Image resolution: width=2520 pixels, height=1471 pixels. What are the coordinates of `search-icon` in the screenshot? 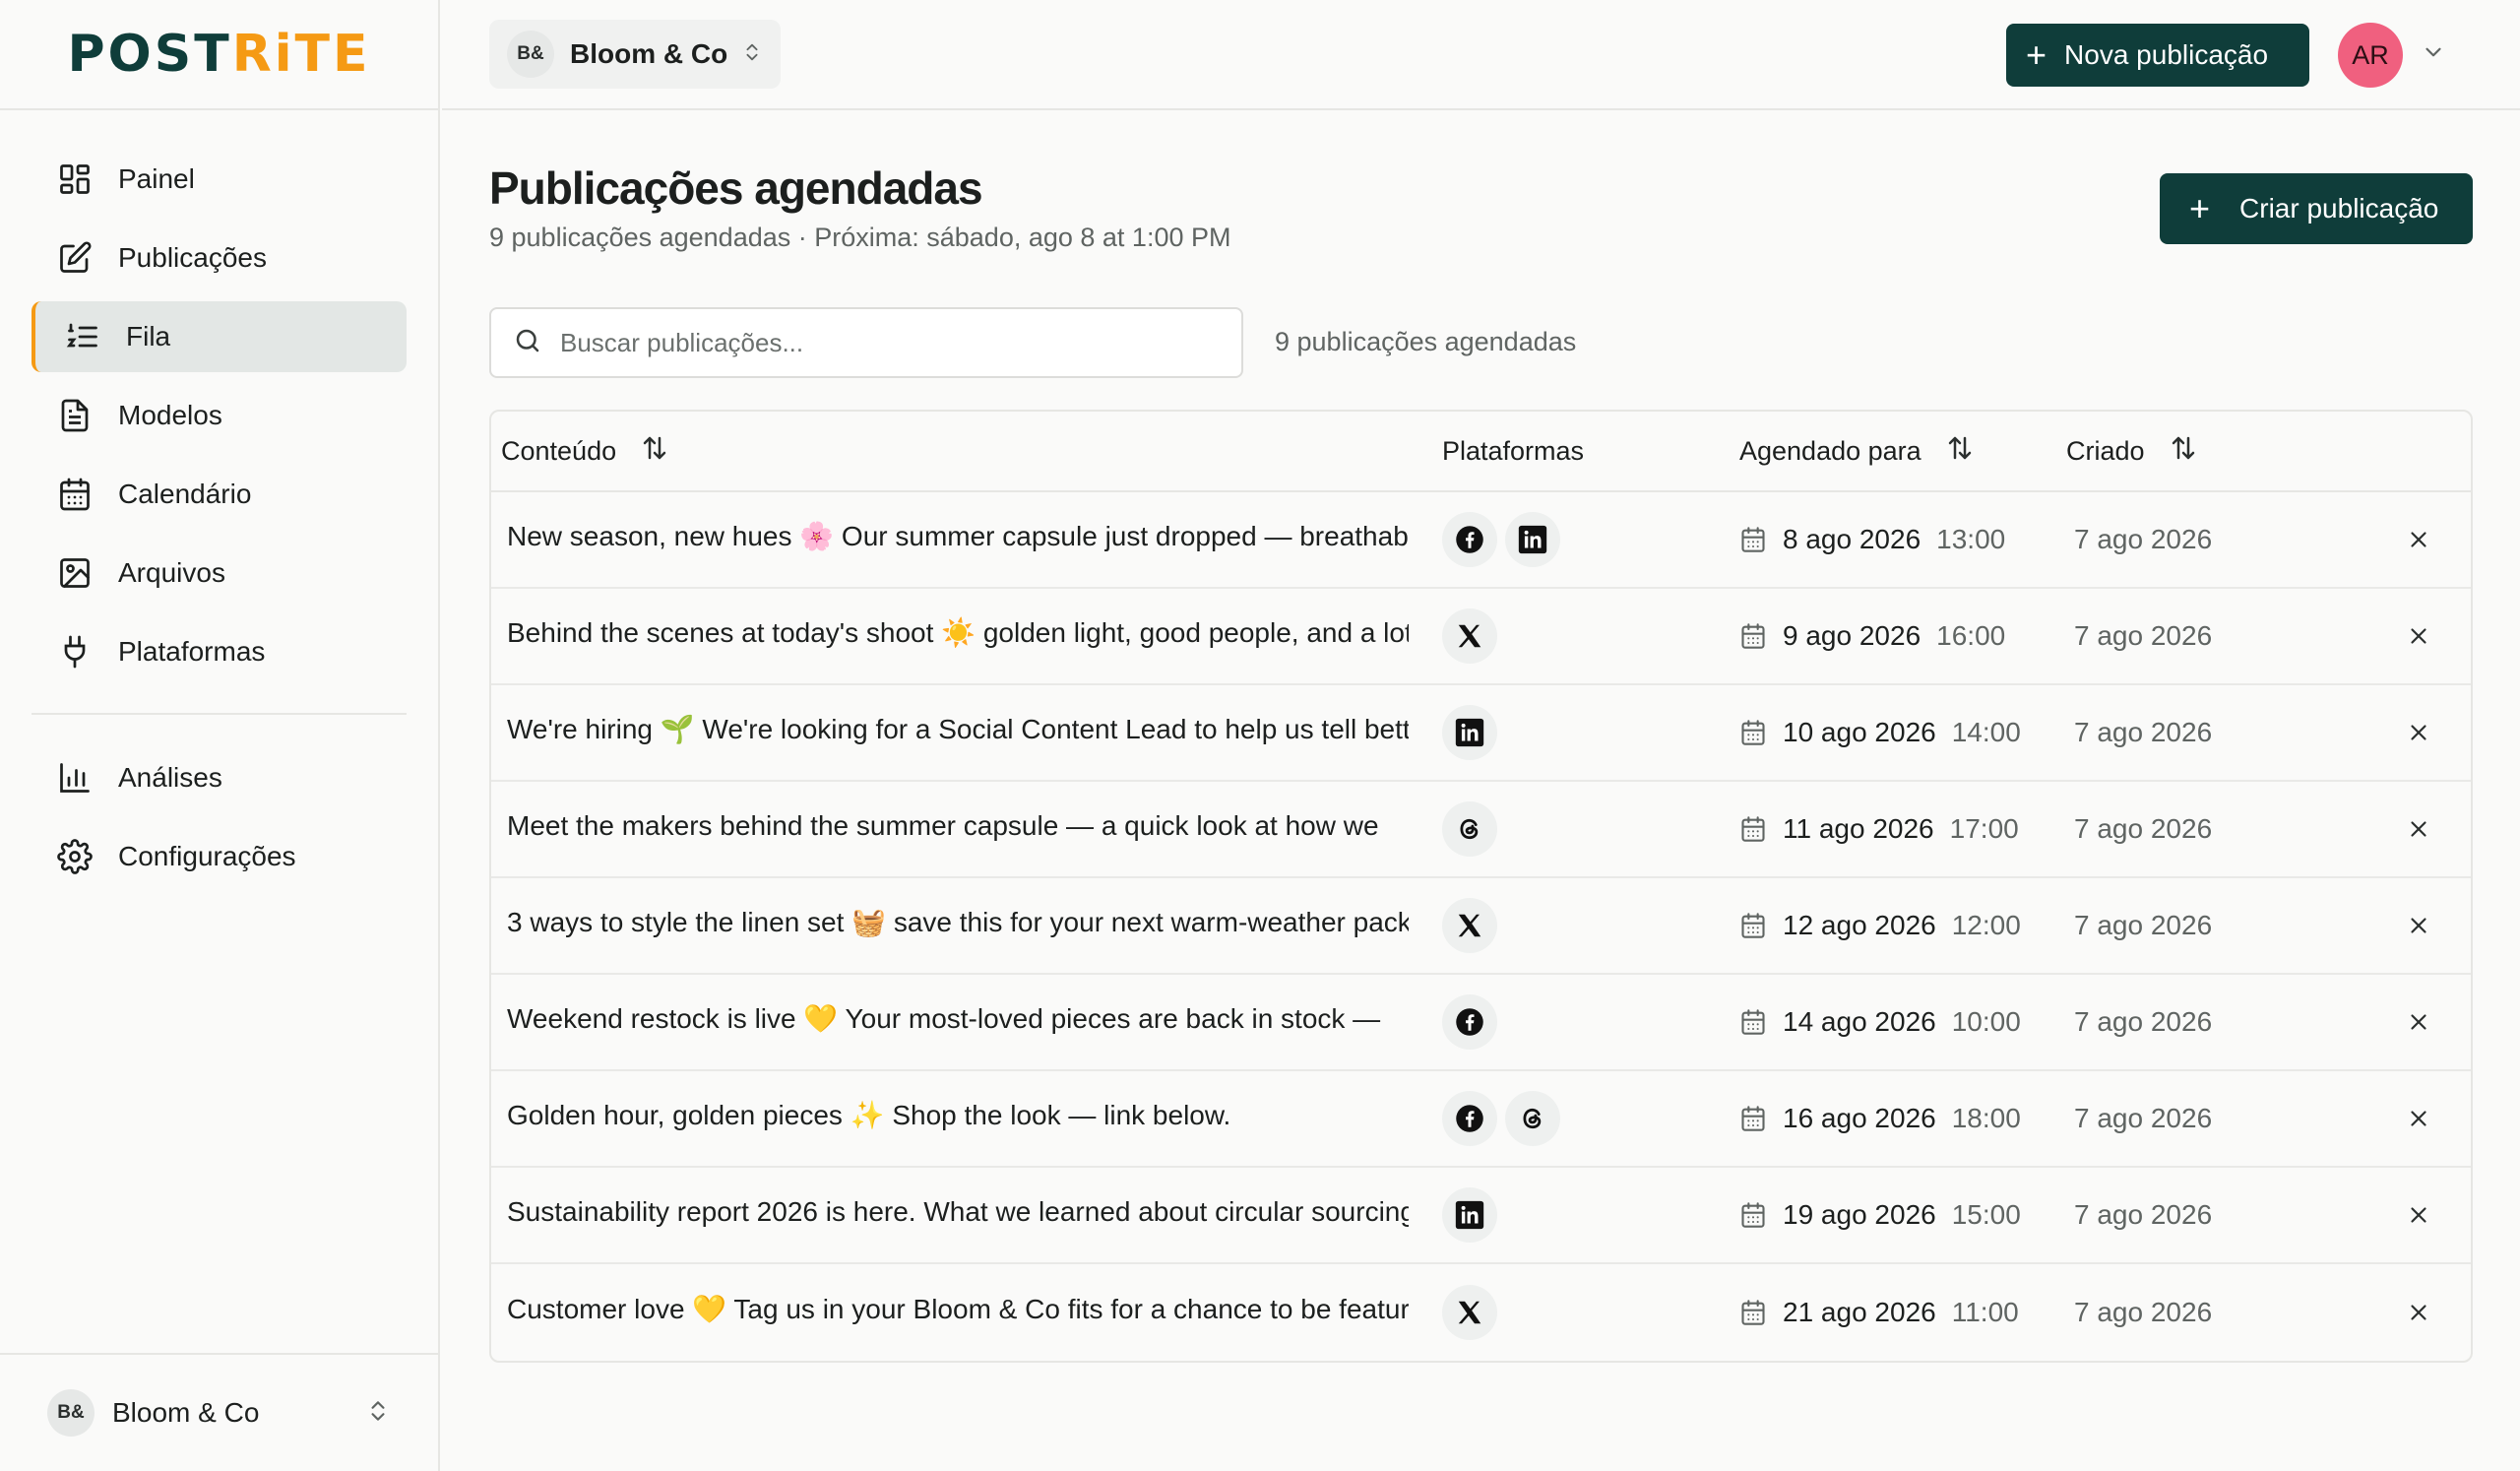 It's located at (527, 343).